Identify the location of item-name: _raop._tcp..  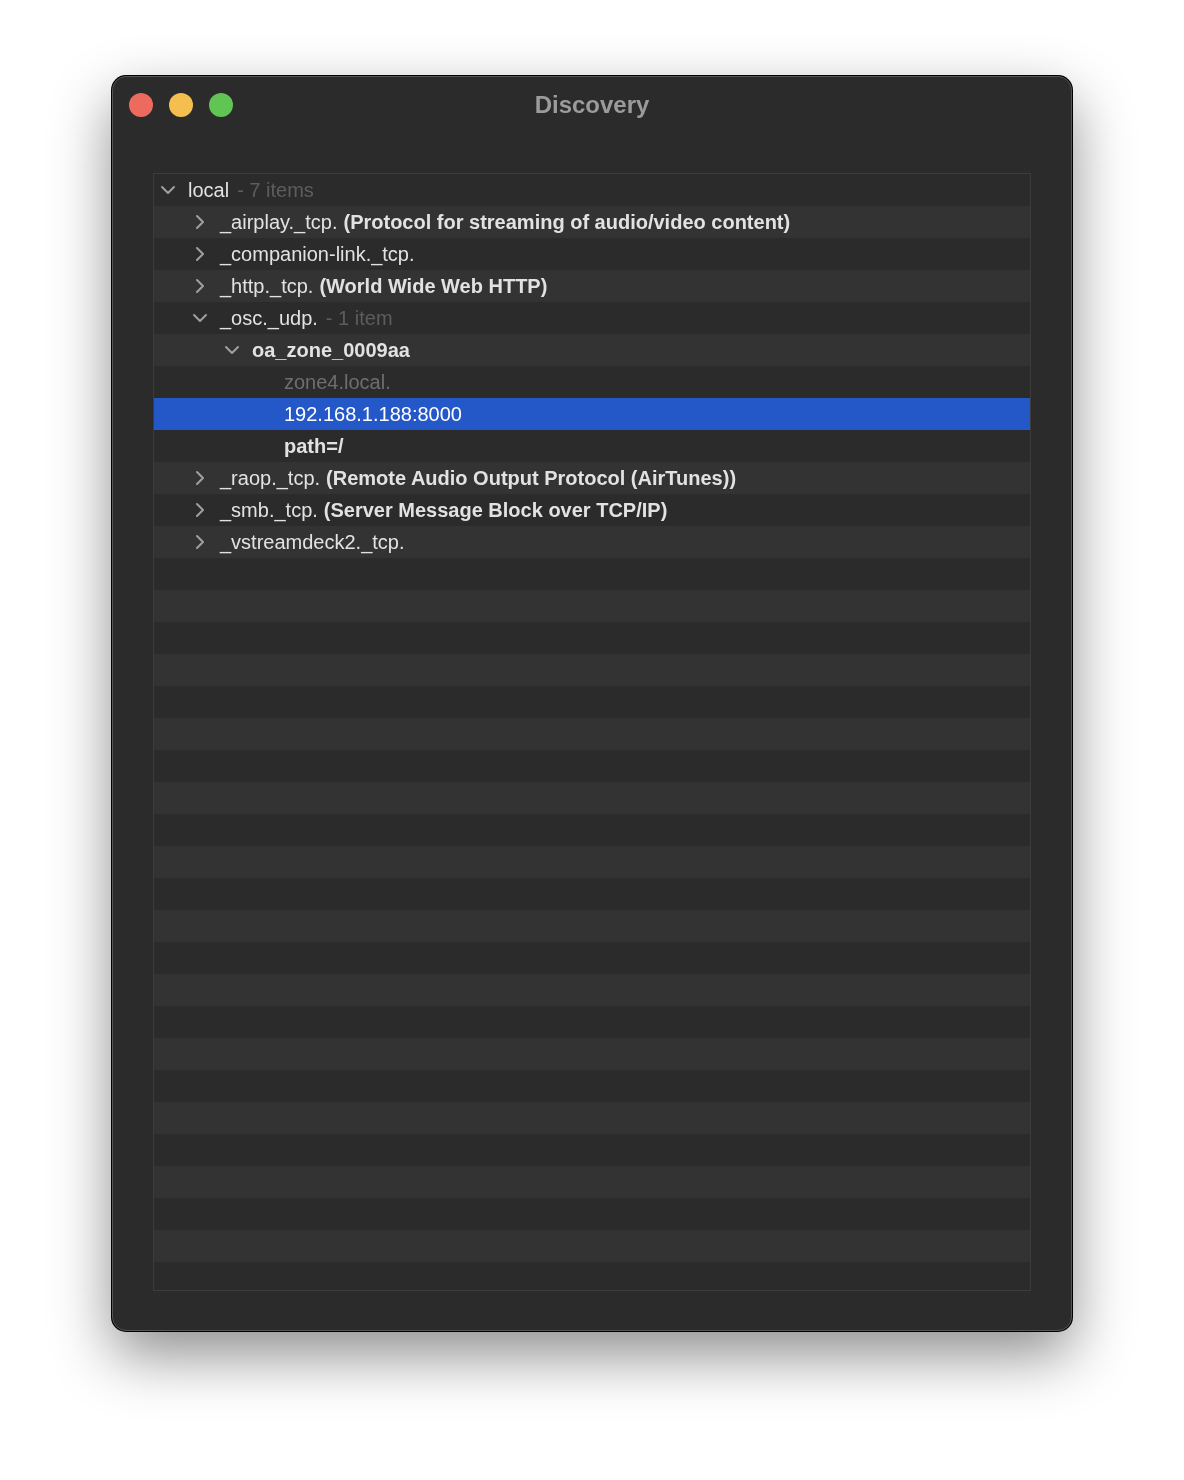
(270, 478).